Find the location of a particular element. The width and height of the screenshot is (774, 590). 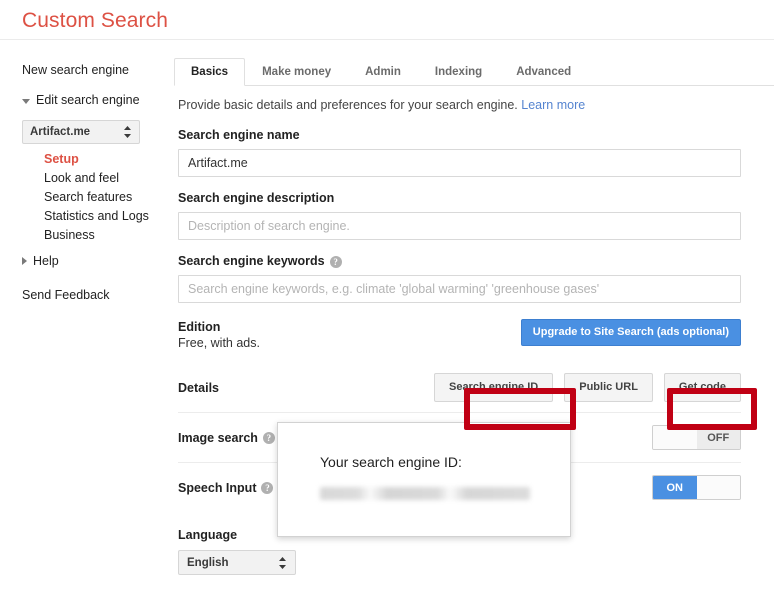

tab-make-money: Make money is located at coordinates (296, 72).